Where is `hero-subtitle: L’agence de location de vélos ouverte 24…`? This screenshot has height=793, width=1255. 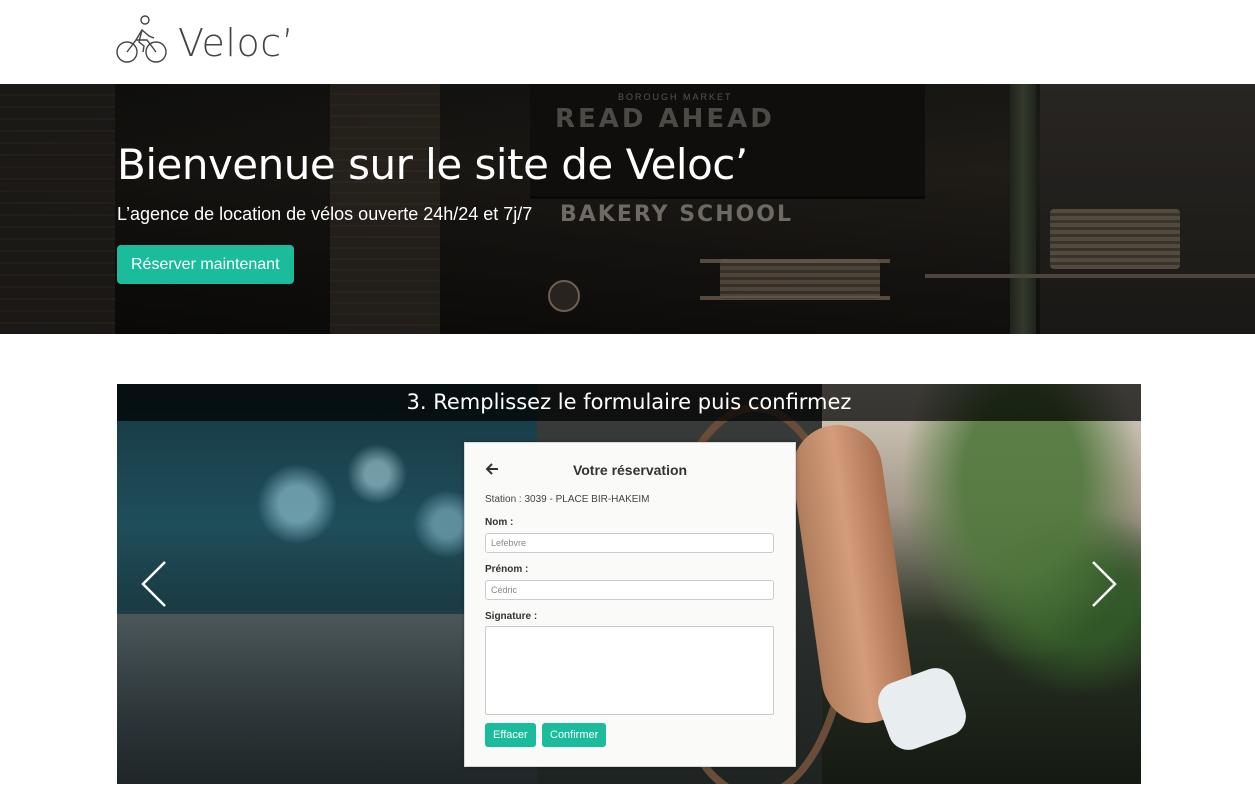 hero-subtitle: L’agence de location de vélos ouverte 24… is located at coordinates (325, 214).